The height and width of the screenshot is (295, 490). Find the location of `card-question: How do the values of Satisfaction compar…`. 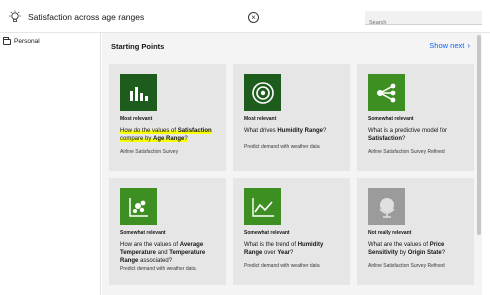

card-question: How do the values of Satisfaction compar… is located at coordinates (166, 135).